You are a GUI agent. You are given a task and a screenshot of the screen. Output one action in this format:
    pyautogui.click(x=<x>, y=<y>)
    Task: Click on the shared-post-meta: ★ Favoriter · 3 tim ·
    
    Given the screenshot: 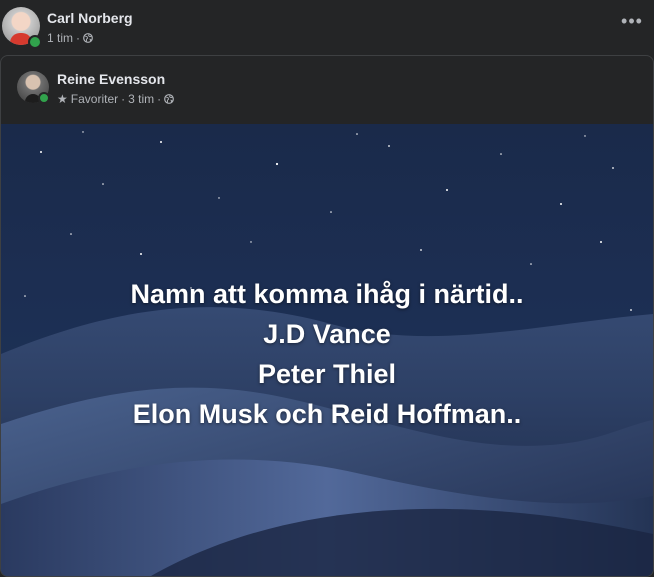 What is the action you would take?
    pyautogui.click(x=116, y=99)
    